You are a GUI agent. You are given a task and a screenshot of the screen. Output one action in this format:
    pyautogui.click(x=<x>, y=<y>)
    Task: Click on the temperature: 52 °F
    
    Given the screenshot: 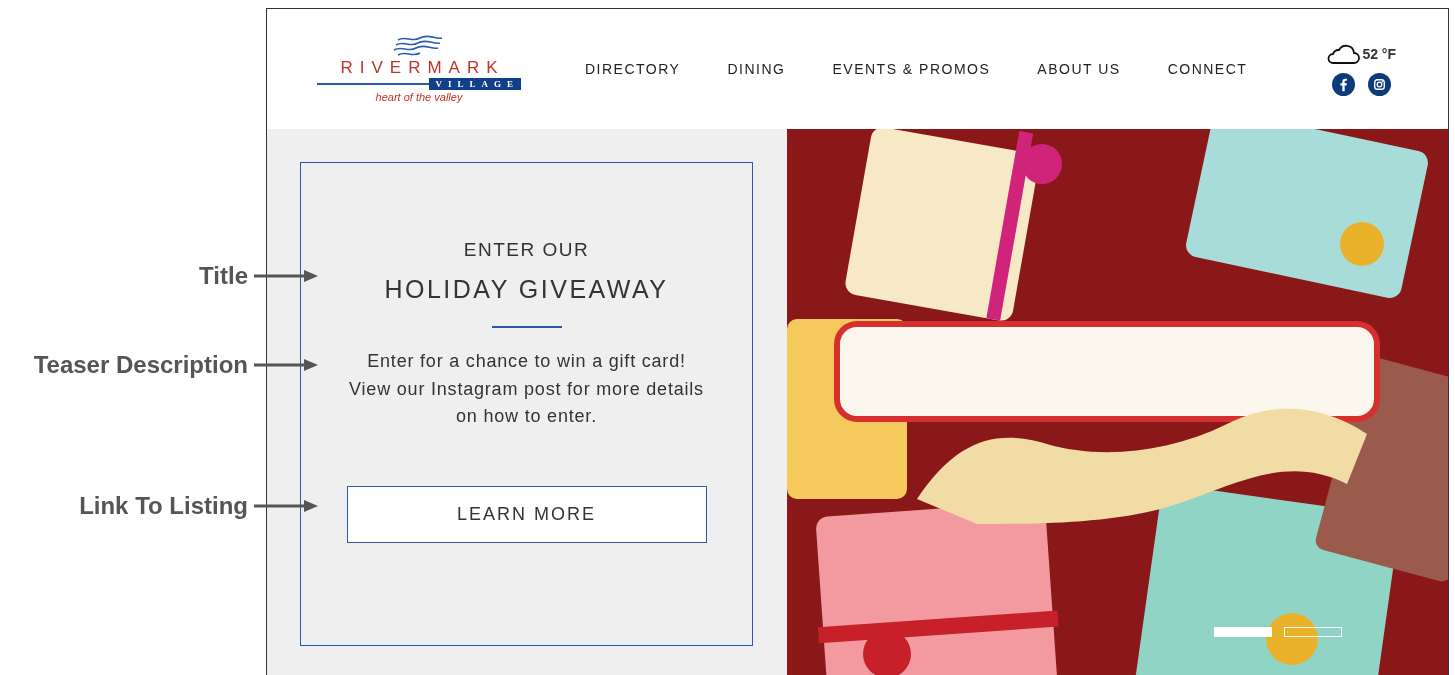 What is the action you would take?
    pyautogui.click(x=1379, y=53)
    